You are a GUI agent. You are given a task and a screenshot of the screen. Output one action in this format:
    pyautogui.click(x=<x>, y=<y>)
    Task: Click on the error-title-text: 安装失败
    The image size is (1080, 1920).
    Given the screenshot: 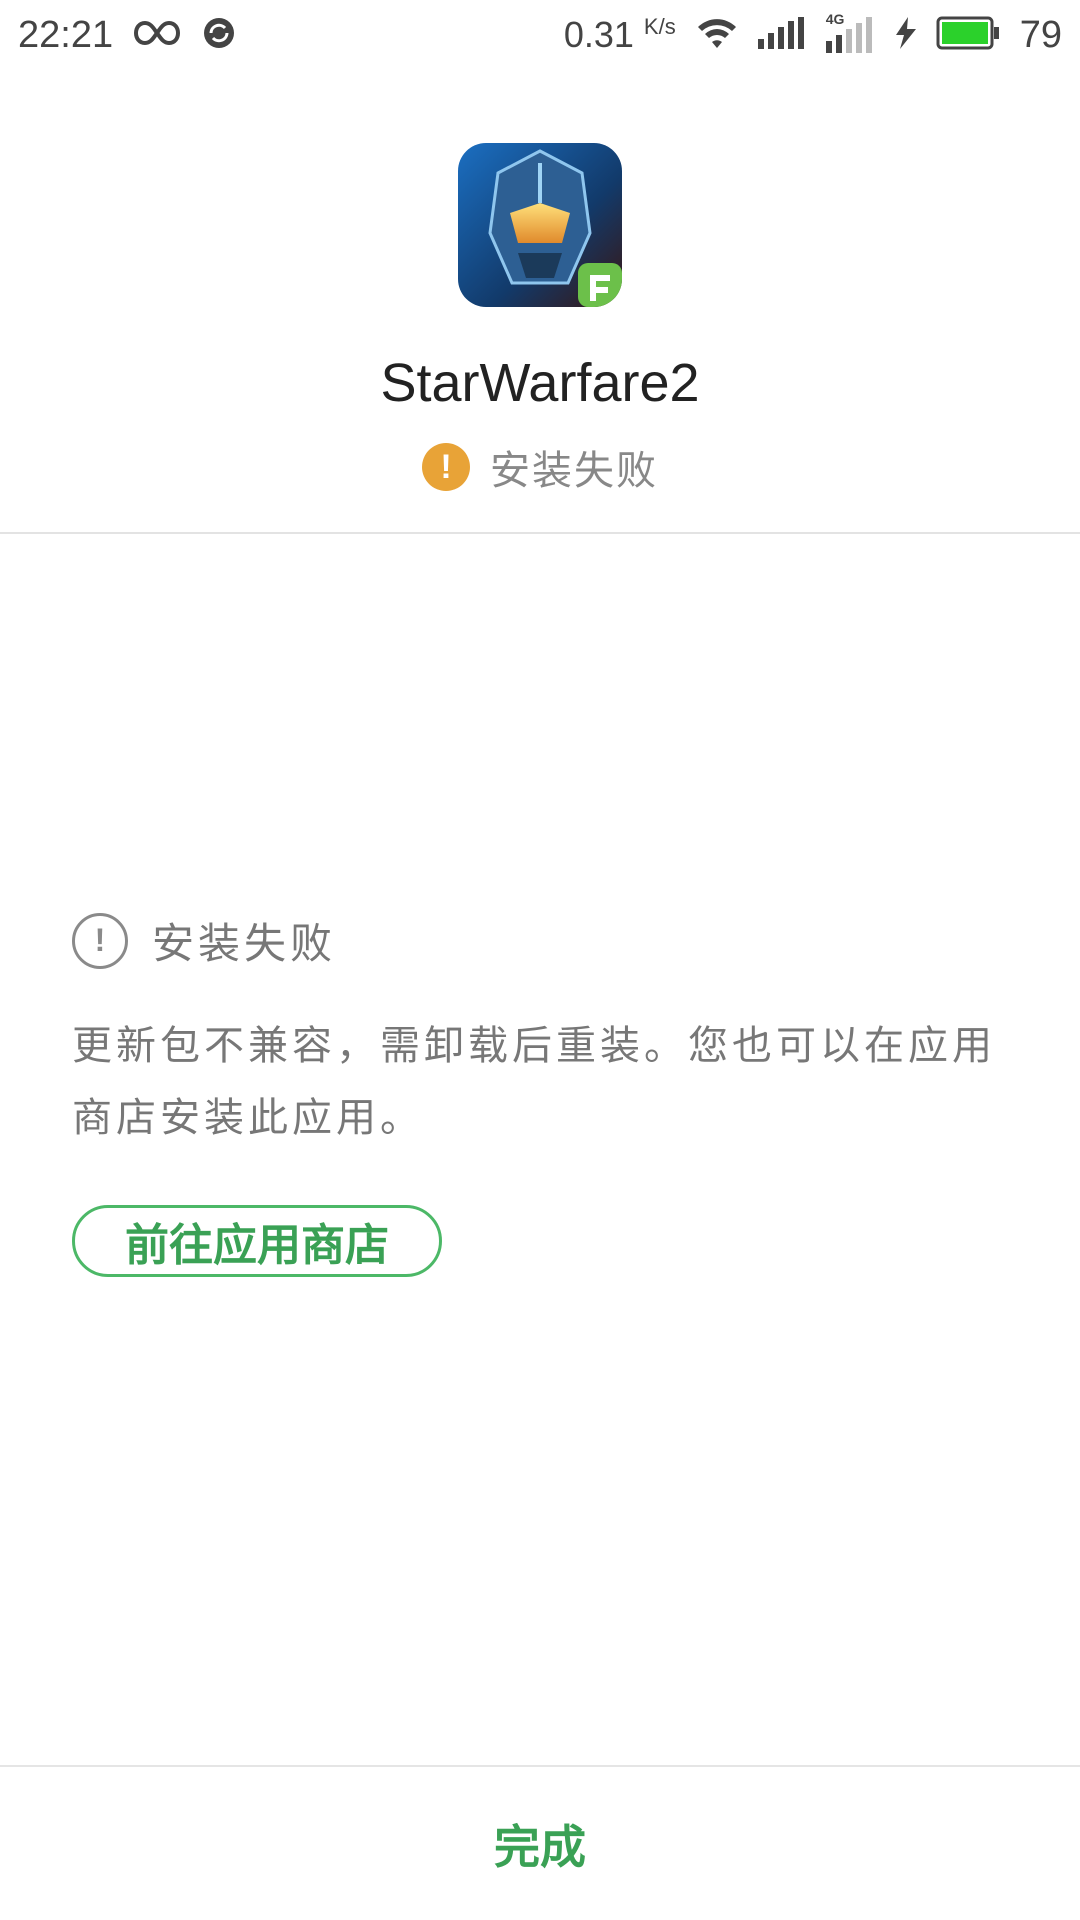 What is the action you would take?
    pyautogui.click(x=244, y=943)
    